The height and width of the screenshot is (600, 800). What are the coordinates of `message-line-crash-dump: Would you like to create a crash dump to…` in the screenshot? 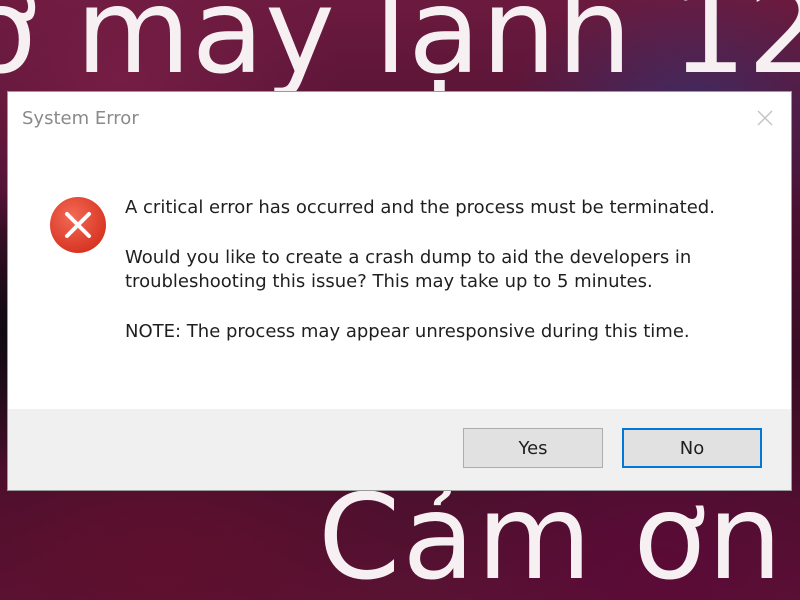 It's located at (408, 269).